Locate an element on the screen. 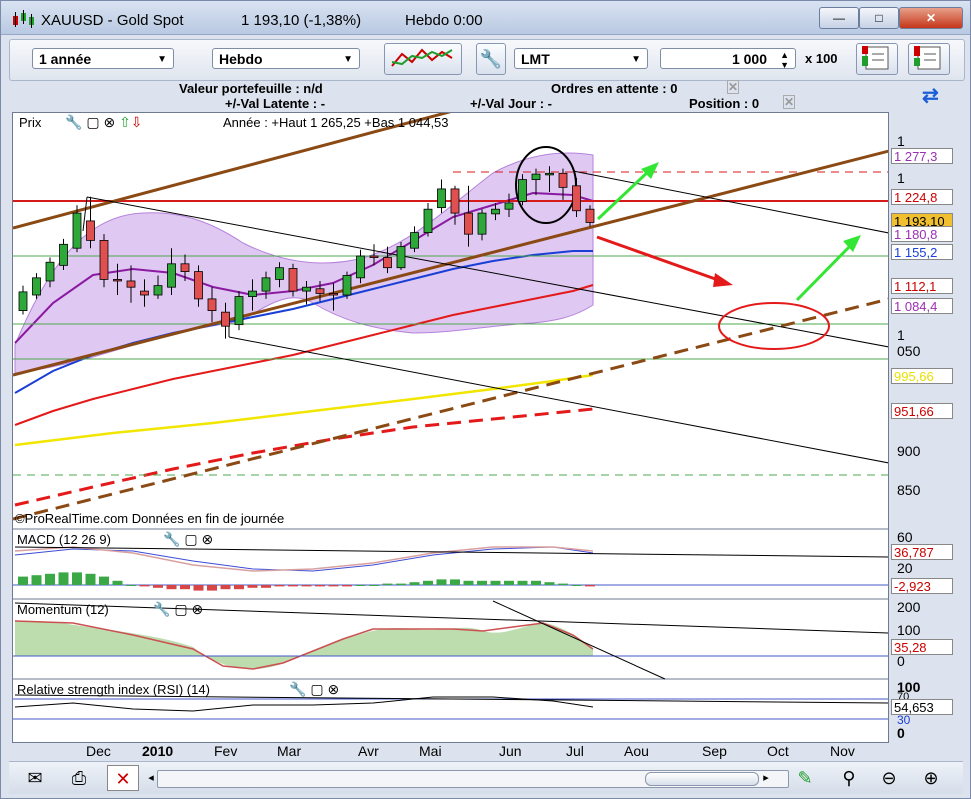  chevron-down-icon: ▼ is located at coordinates (348, 59).